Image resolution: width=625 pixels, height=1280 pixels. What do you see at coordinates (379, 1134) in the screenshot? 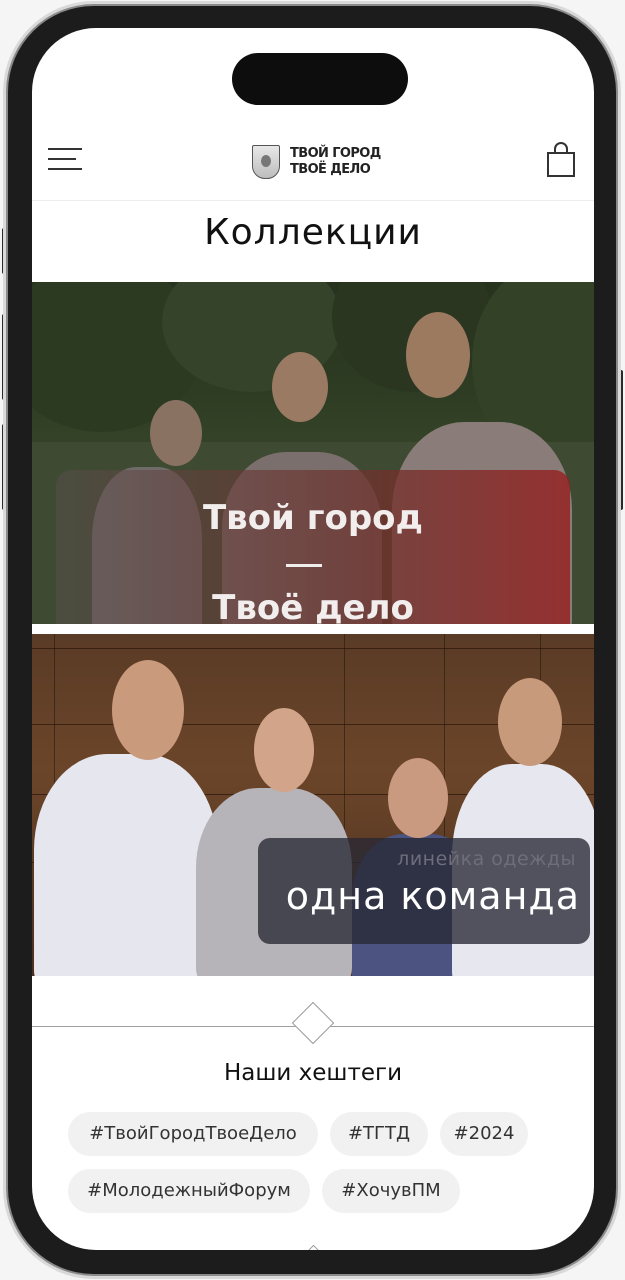
I see `hashtag-chip: #ТГТД` at bounding box center [379, 1134].